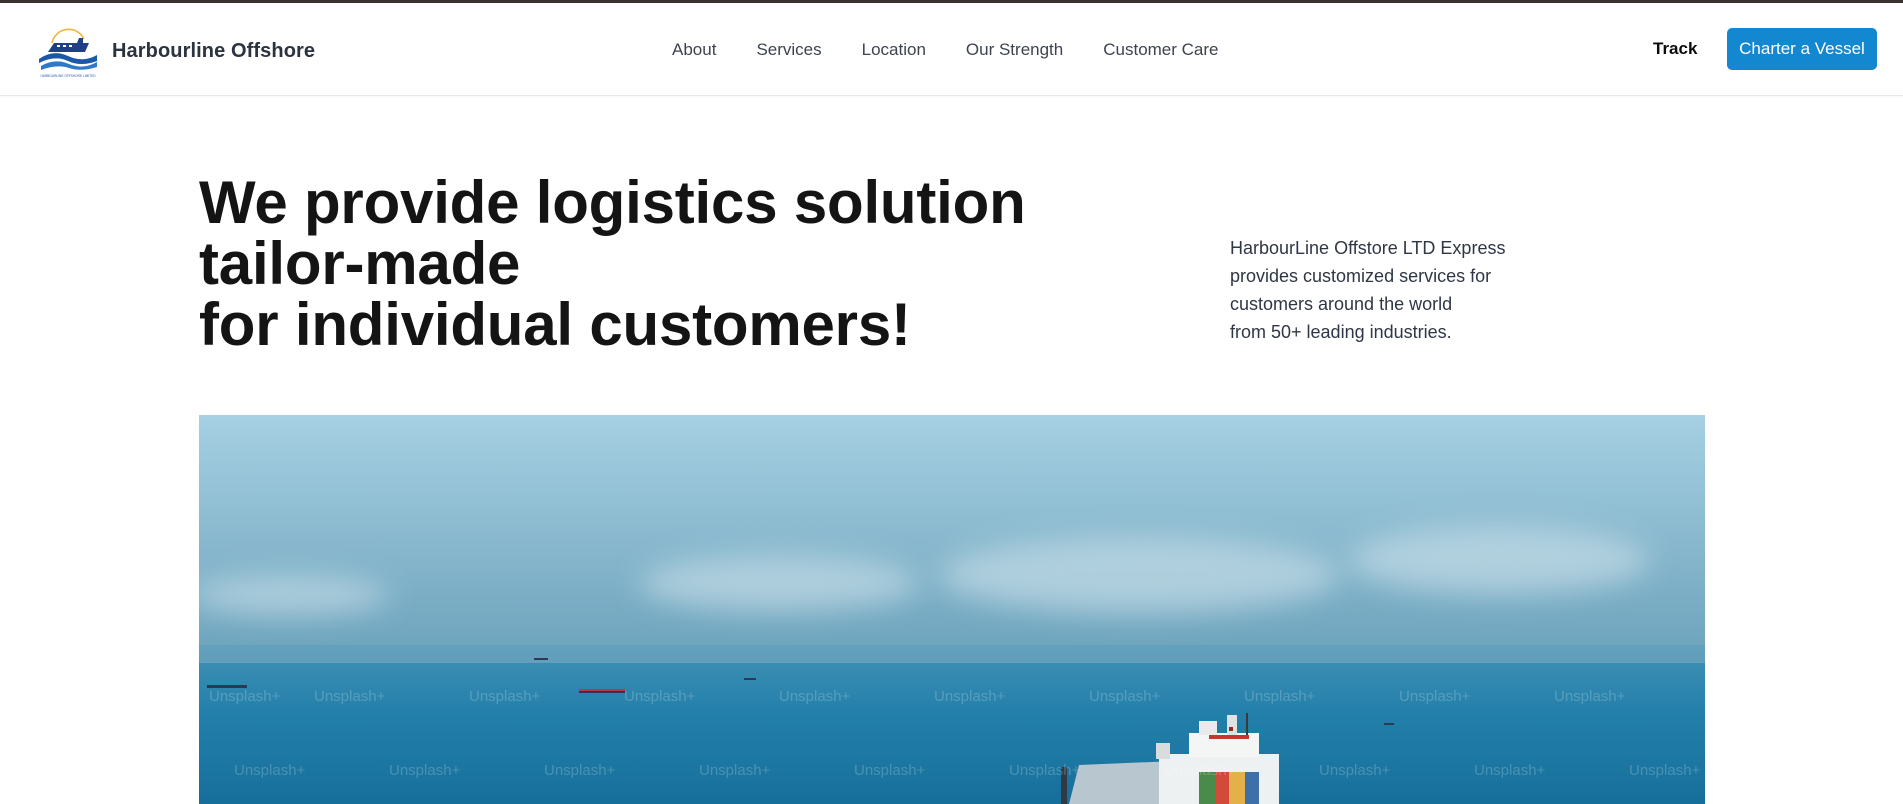 This screenshot has height=804, width=1903. What do you see at coordinates (360, 263) in the screenshot?
I see `hero-heading-line: tailor-made` at bounding box center [360, 263].